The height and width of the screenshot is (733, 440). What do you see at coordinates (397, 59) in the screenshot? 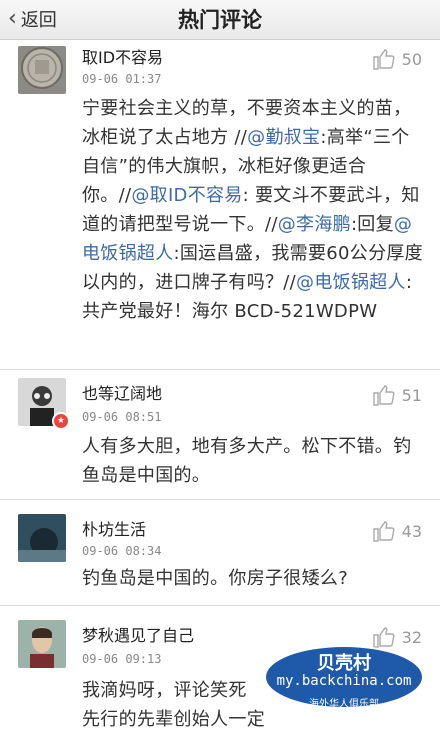
I see `like-button: 50` at bounding box center [397, 59].